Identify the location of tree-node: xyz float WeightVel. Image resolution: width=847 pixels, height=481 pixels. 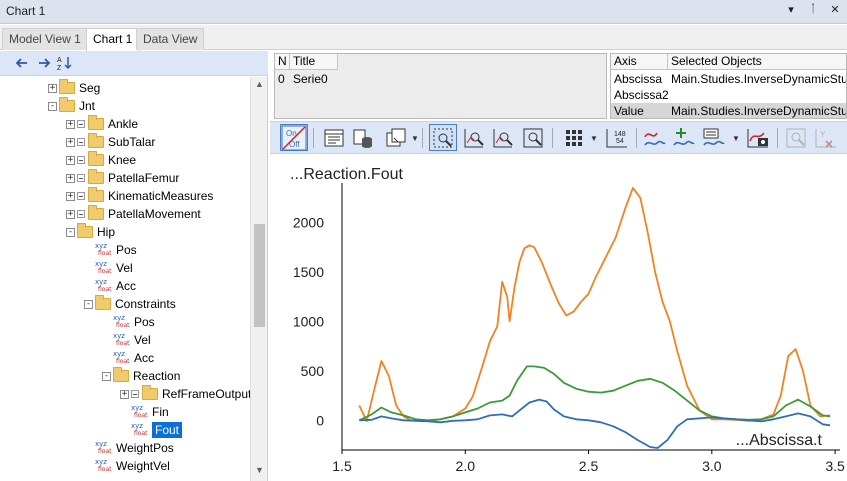
(127, 466).